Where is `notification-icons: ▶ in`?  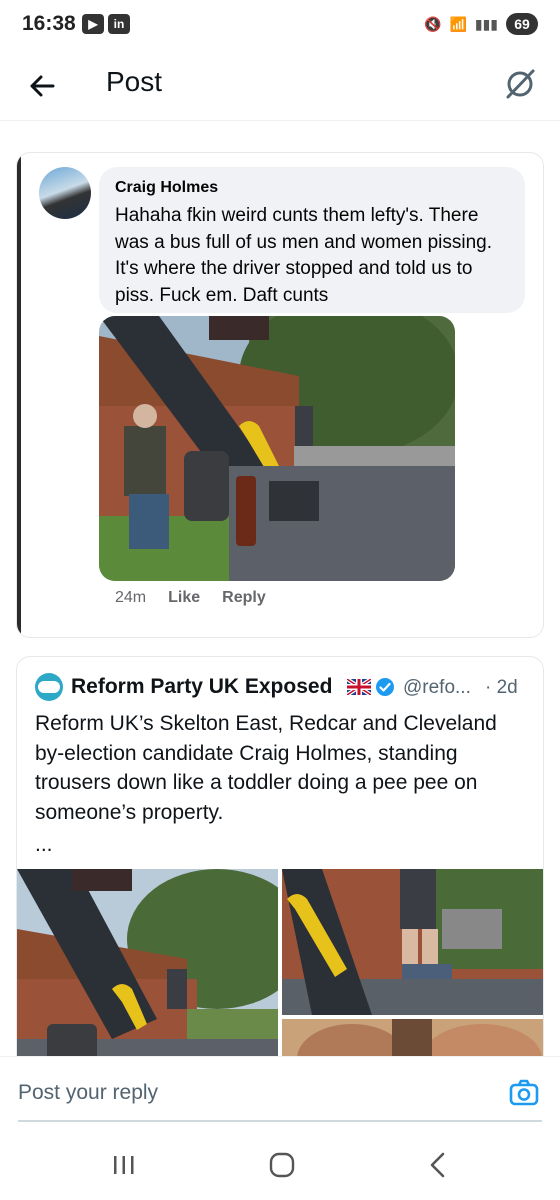
notification-icons: ▶ in is located at coordinates (106, 24).